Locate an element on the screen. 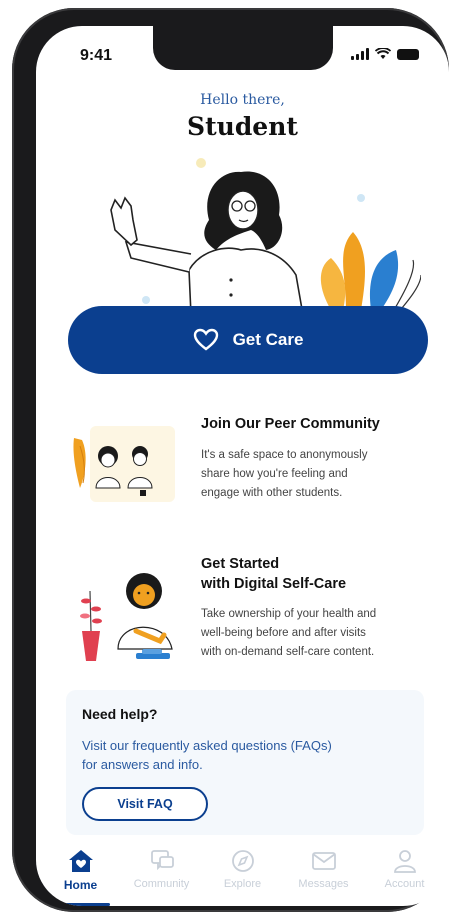 The image size is (461, 918). compass-icon is located at coordinates (242, 861).